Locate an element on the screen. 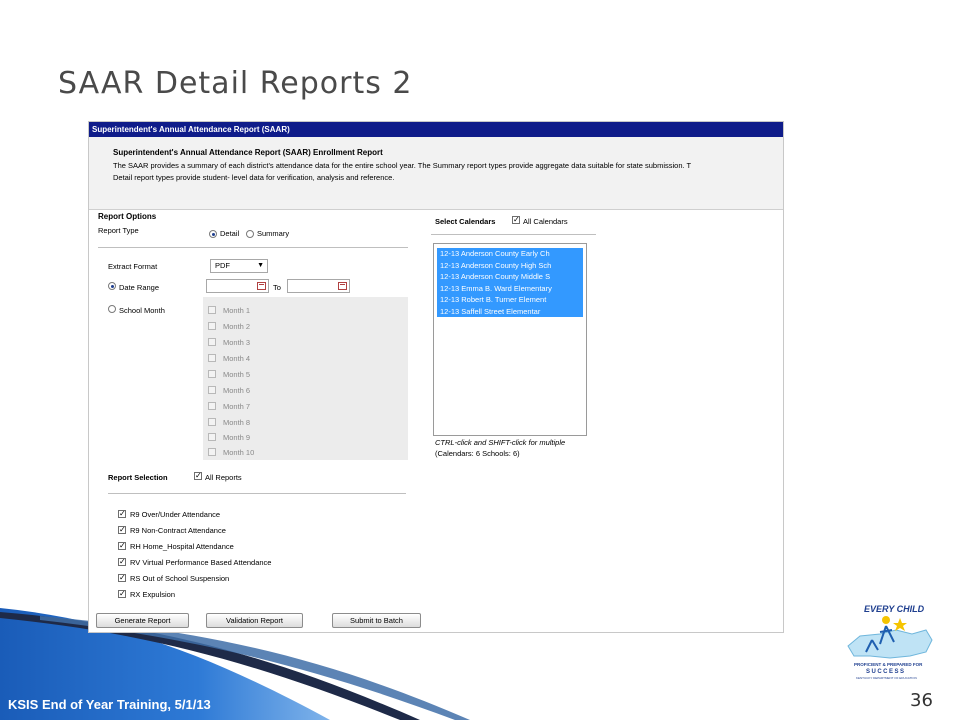 The width and height of the screenshot is (960, 720). select-calendars-heading: Select Calendars is located at coordinates (465, 221).